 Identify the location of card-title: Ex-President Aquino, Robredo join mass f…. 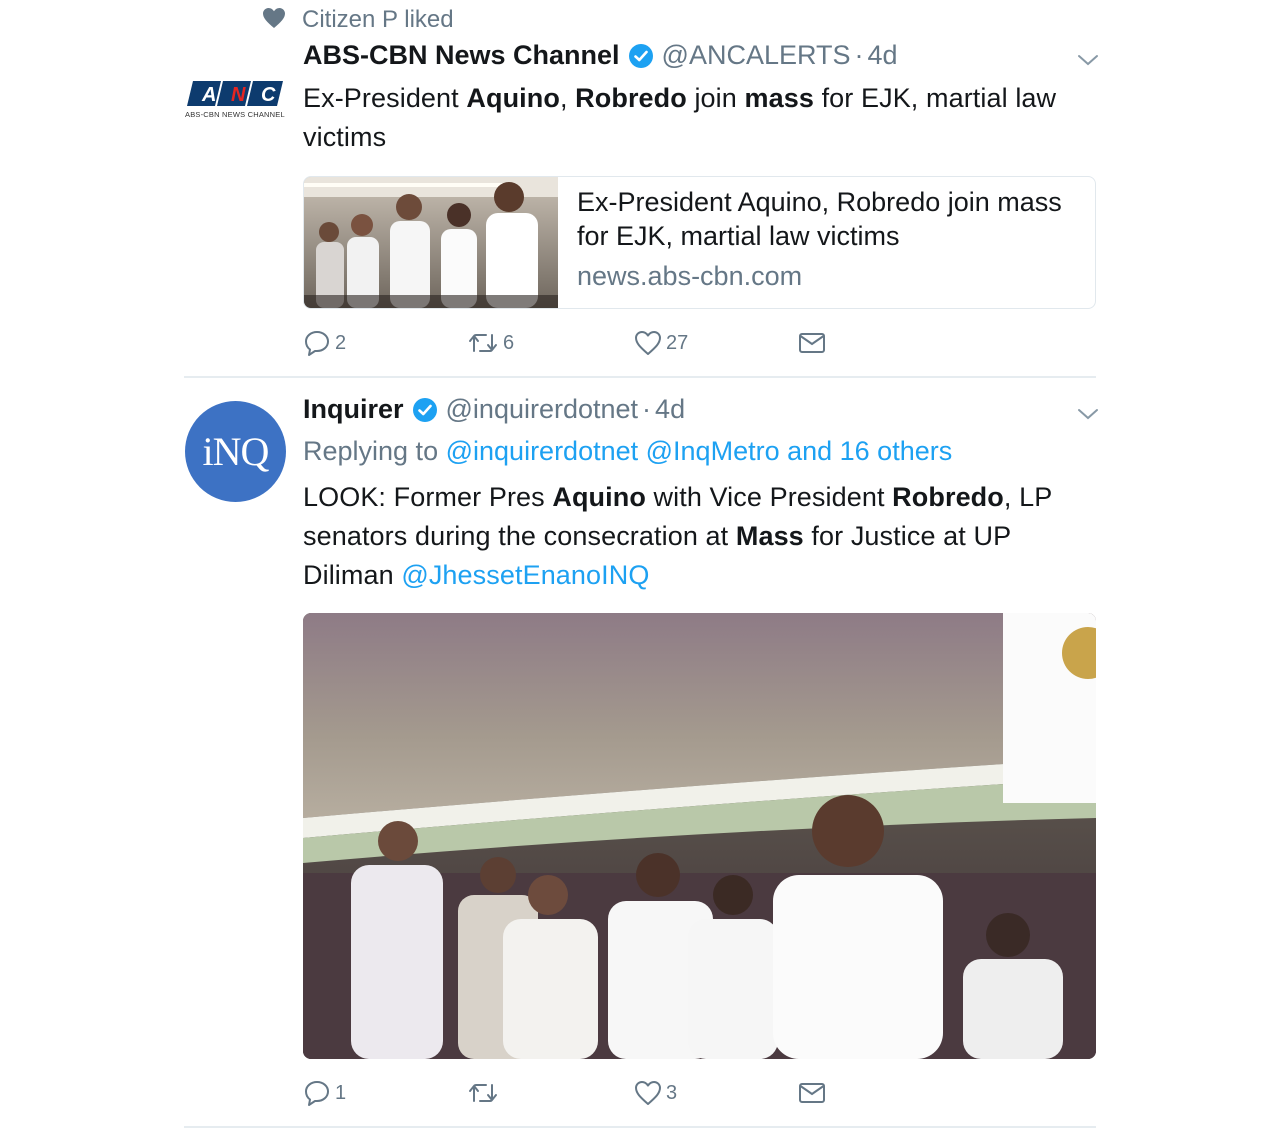
(819, 219).